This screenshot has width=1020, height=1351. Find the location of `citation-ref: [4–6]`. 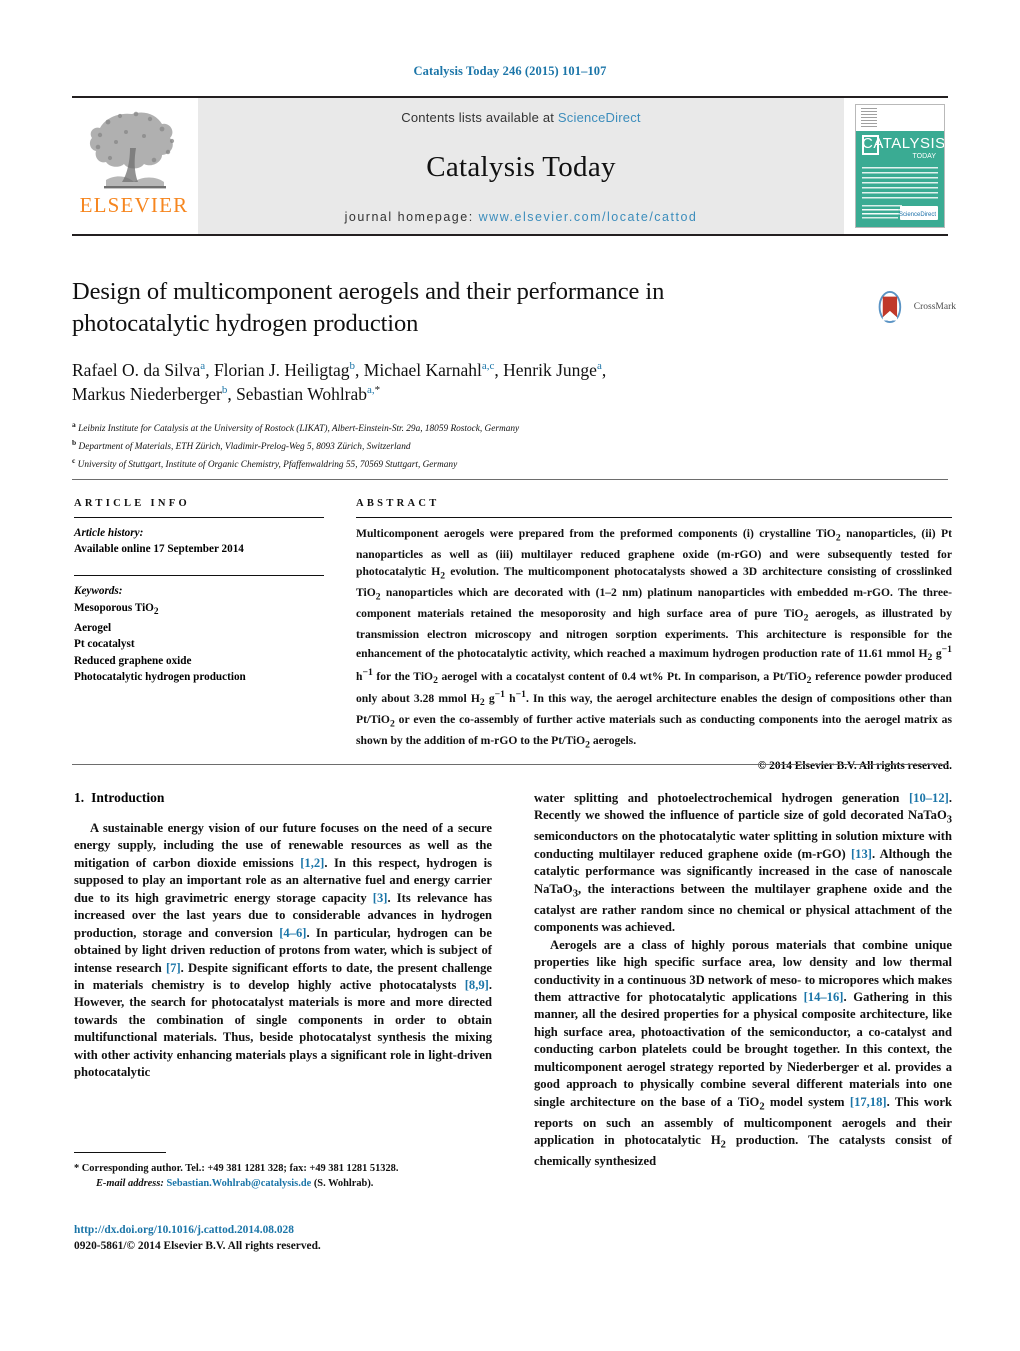

citation-ref: [4–6] is located at coordinates (292, 933).